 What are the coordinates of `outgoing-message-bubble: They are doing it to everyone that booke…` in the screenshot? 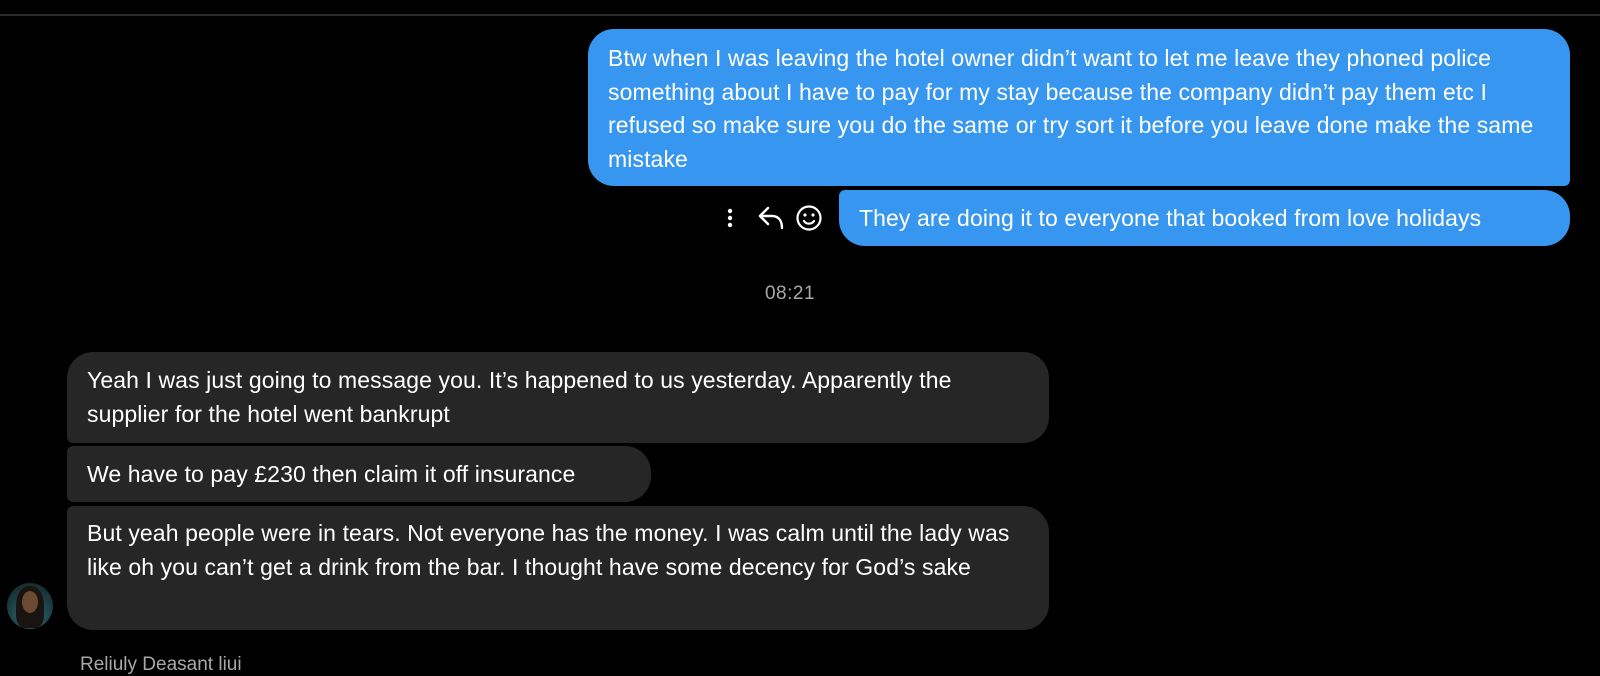 It's located at (1204, 218).